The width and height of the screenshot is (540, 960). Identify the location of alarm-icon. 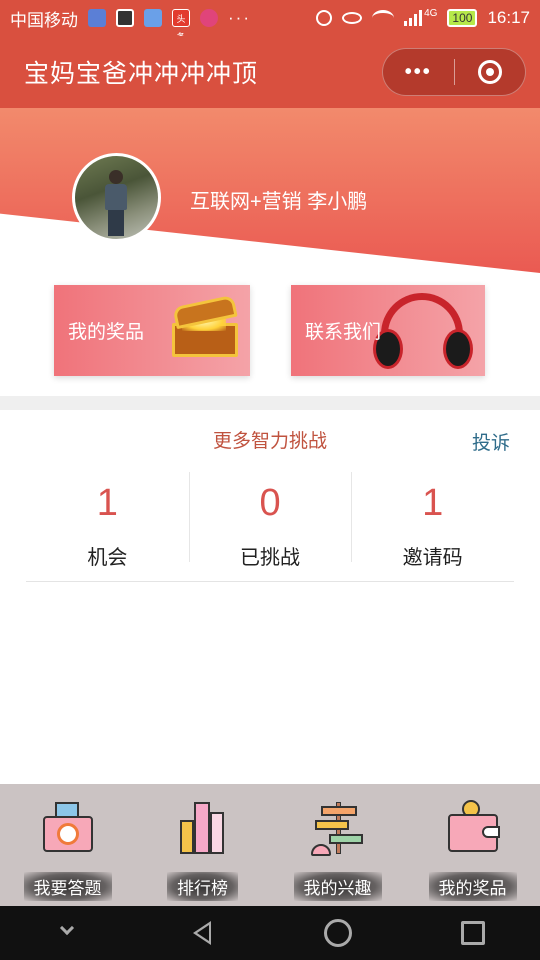
(324, 18).